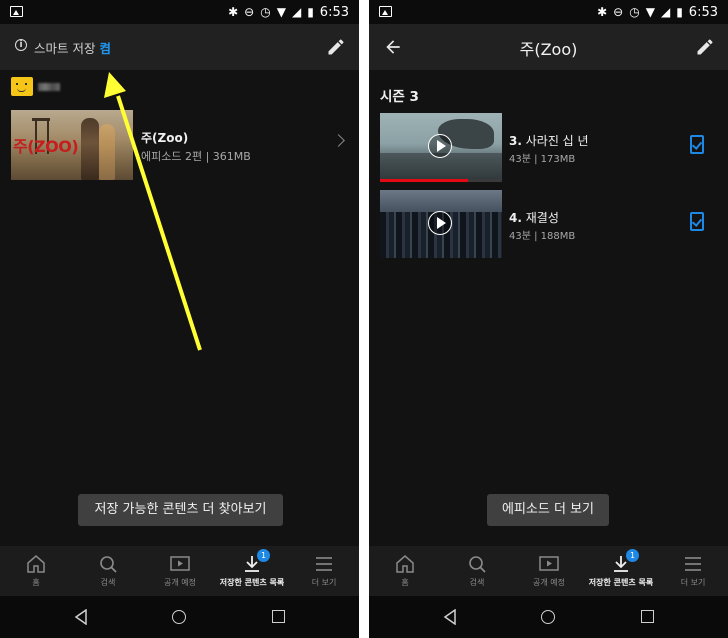 The image size is (728, 638). What do you see at coordinates (21, 45) in the screenshot?
I see `info-icon: i` at bounding box center [21, 45].